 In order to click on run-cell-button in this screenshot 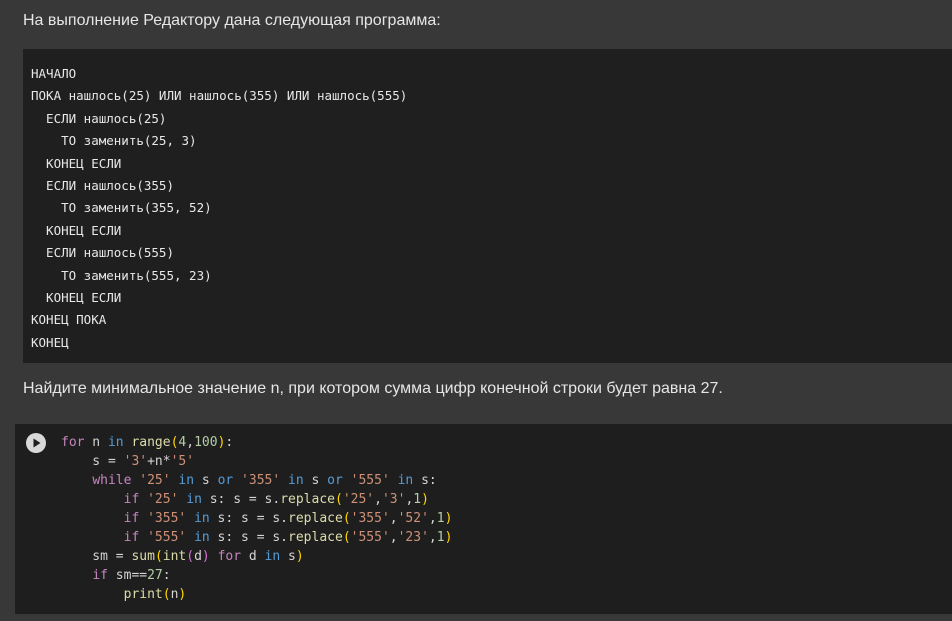, I will do `click(36, 443)`.